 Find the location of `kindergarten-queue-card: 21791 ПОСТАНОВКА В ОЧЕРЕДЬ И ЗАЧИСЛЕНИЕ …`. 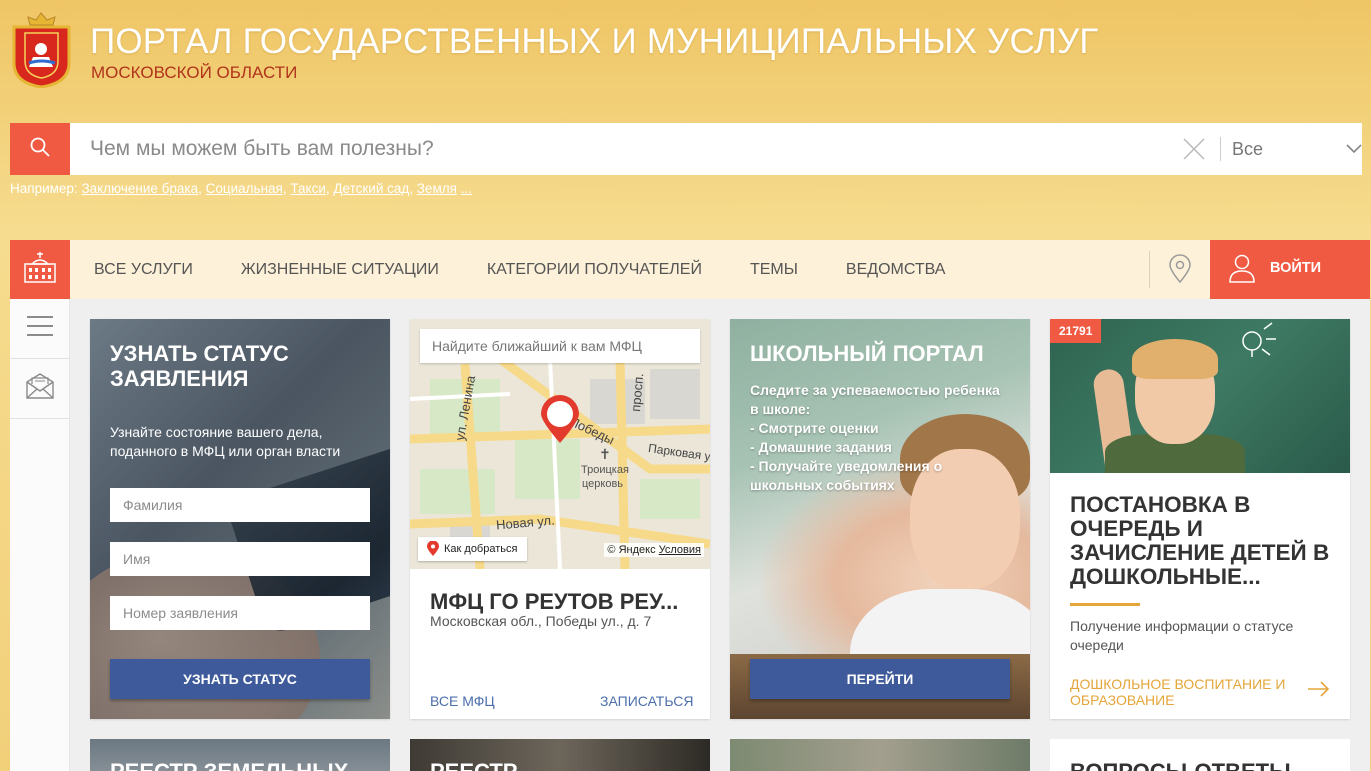

kindergarten-queue-card: 21791 ПОСТАНОВКА В ОЧЕРЕДЬ И ЗАЧИСЛЕНИЕ … is located at coordinates (1200, 519).